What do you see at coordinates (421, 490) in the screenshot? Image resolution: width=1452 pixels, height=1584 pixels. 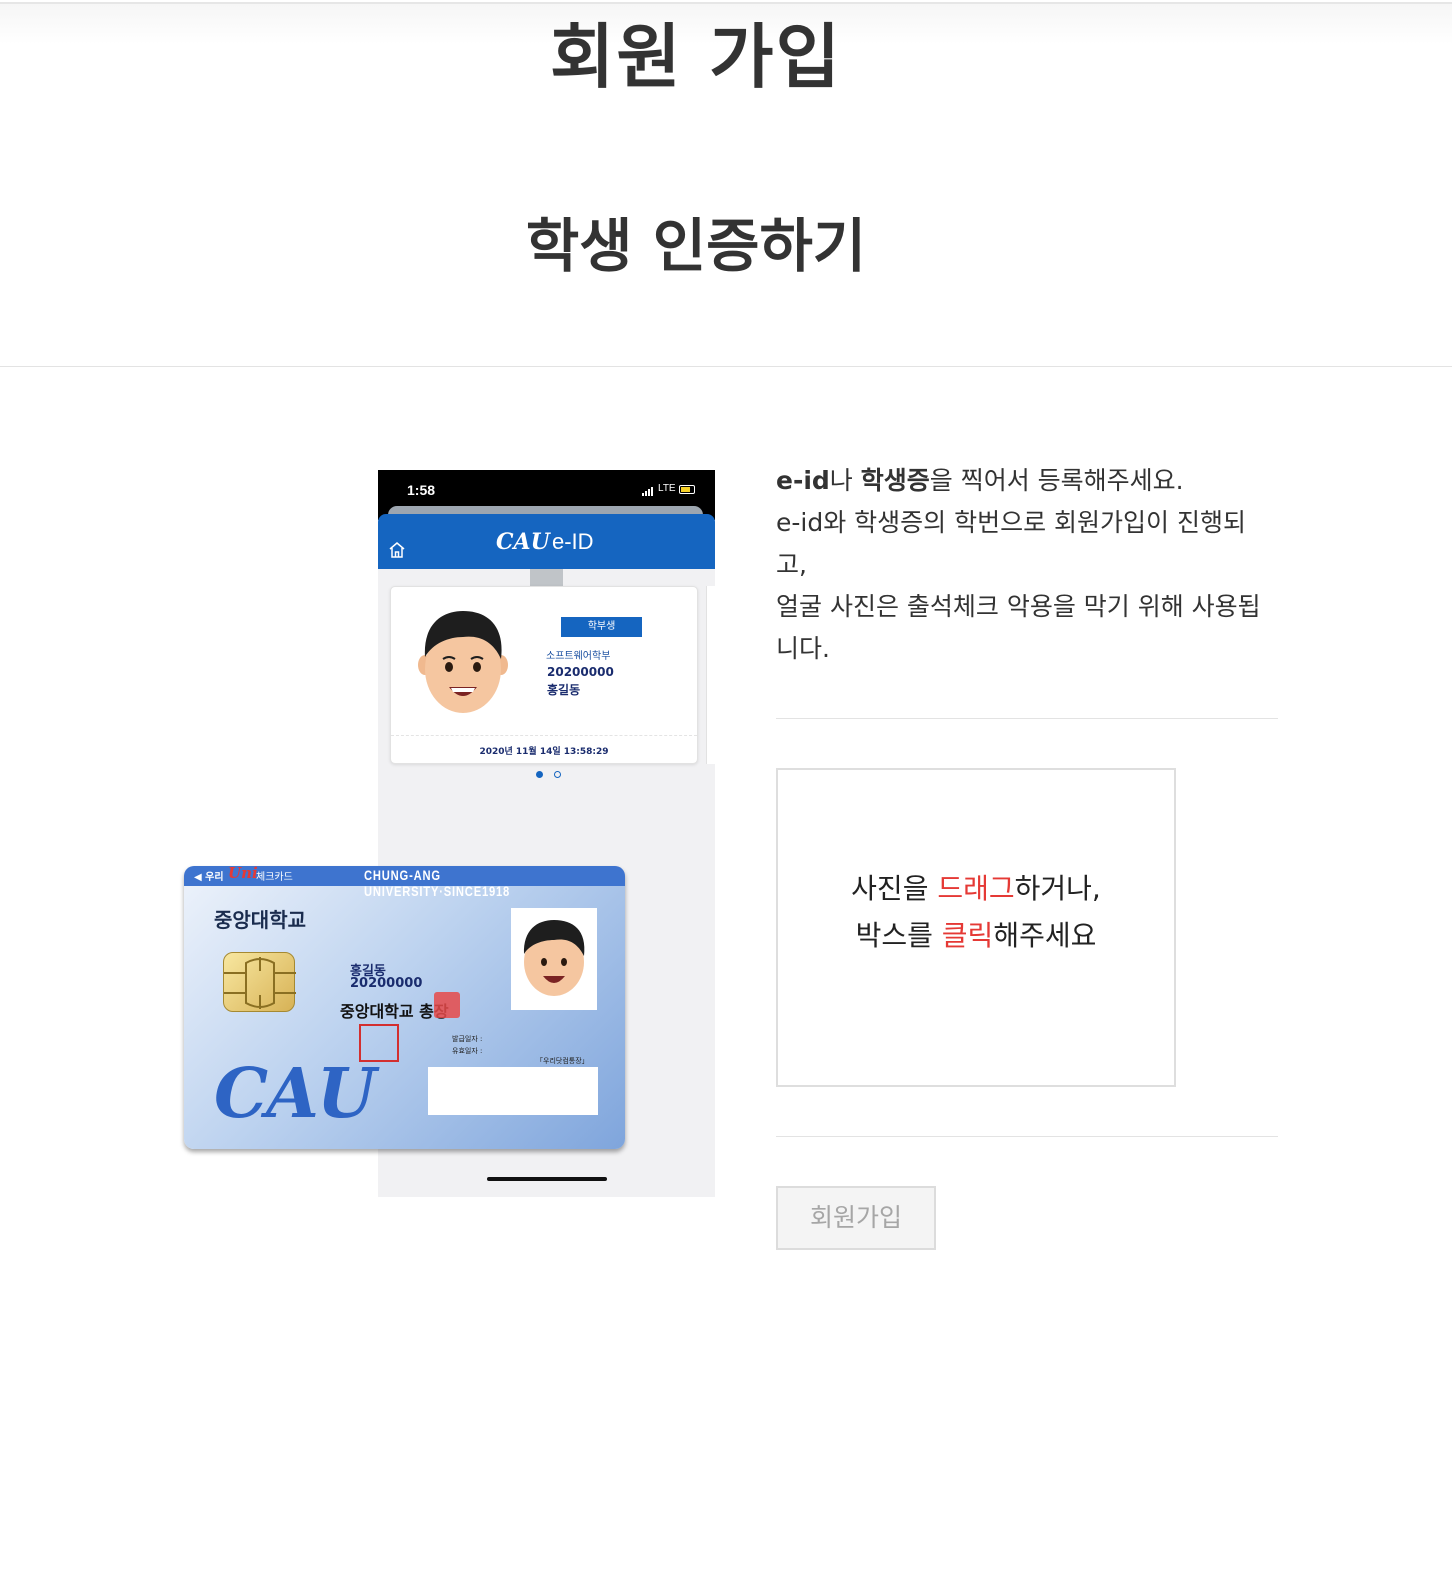 I see `phone-time: 1:58` at bounding box center [421, 490].